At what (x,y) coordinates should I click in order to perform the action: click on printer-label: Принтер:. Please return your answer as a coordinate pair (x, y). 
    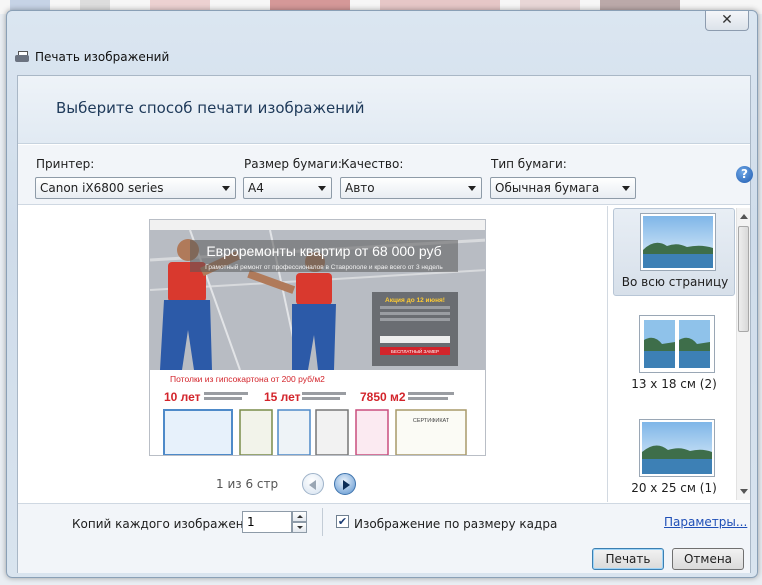
    Looking at the image, I should click on (65, 164).